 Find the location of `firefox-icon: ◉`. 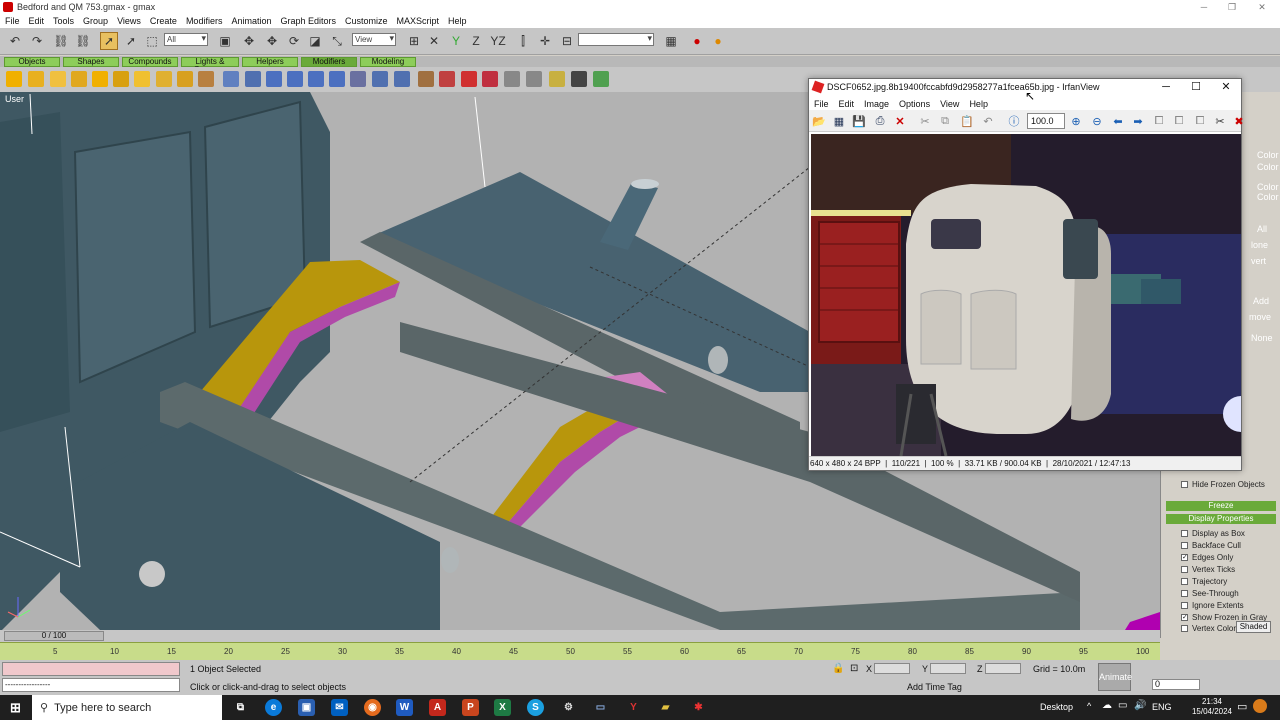

firefox-icon: ◉ is located at coordinates (372, 707).